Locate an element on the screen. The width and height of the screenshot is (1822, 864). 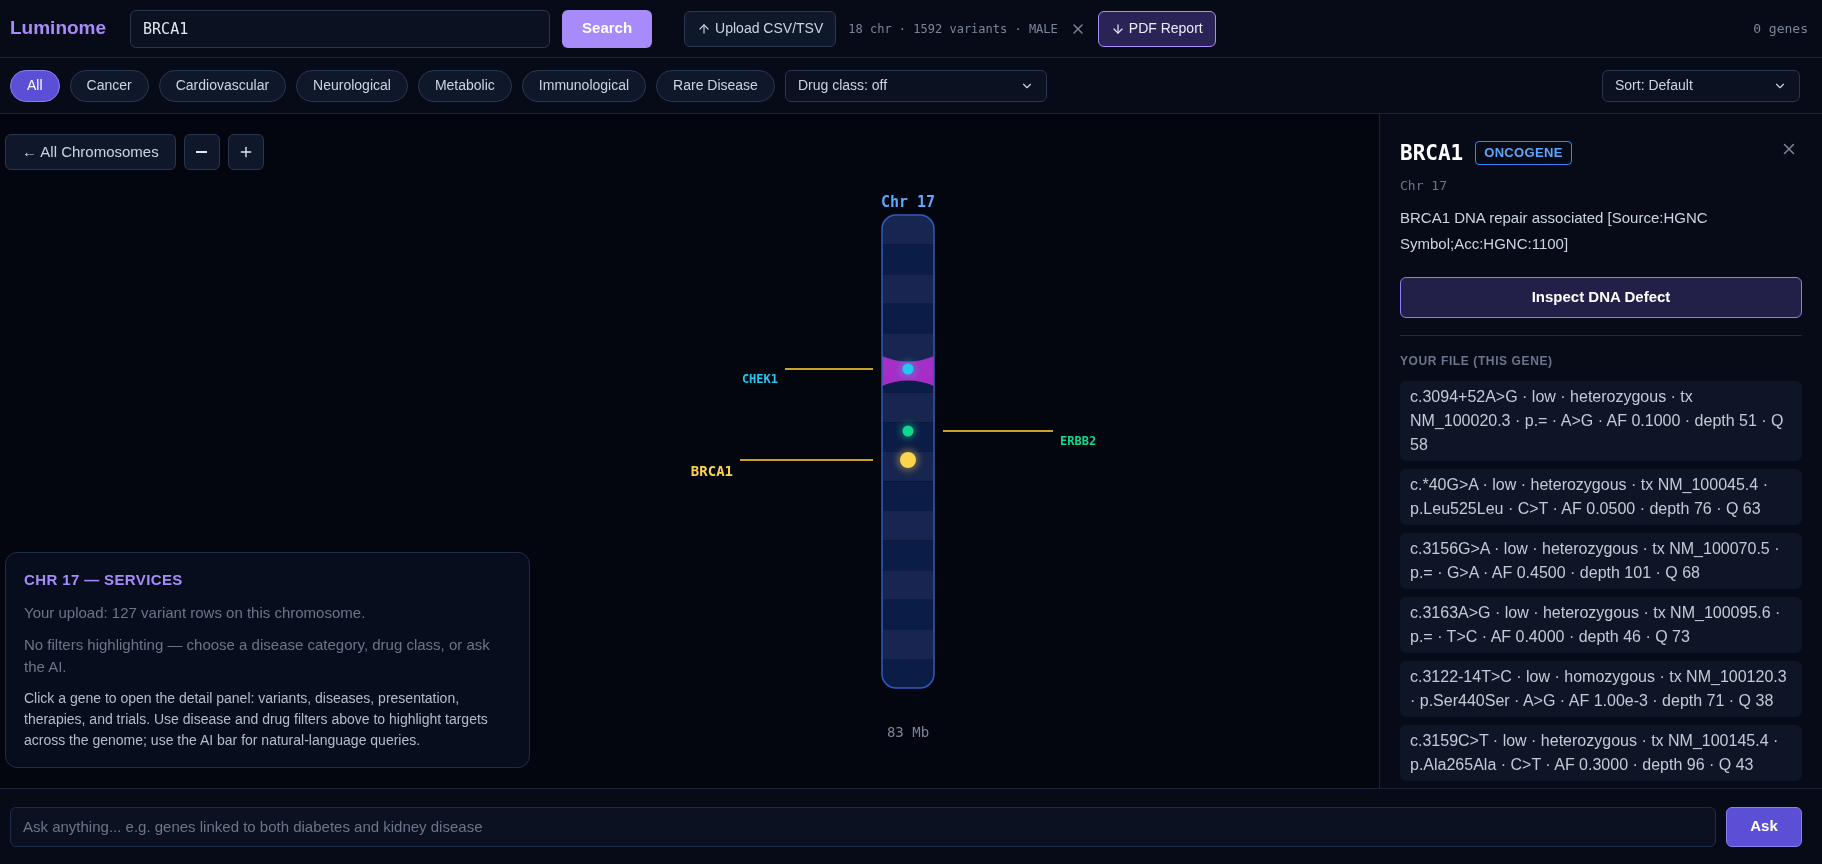
section-title: YOUR FILE (THIS GENE) is located at coordinates (1477, 361).